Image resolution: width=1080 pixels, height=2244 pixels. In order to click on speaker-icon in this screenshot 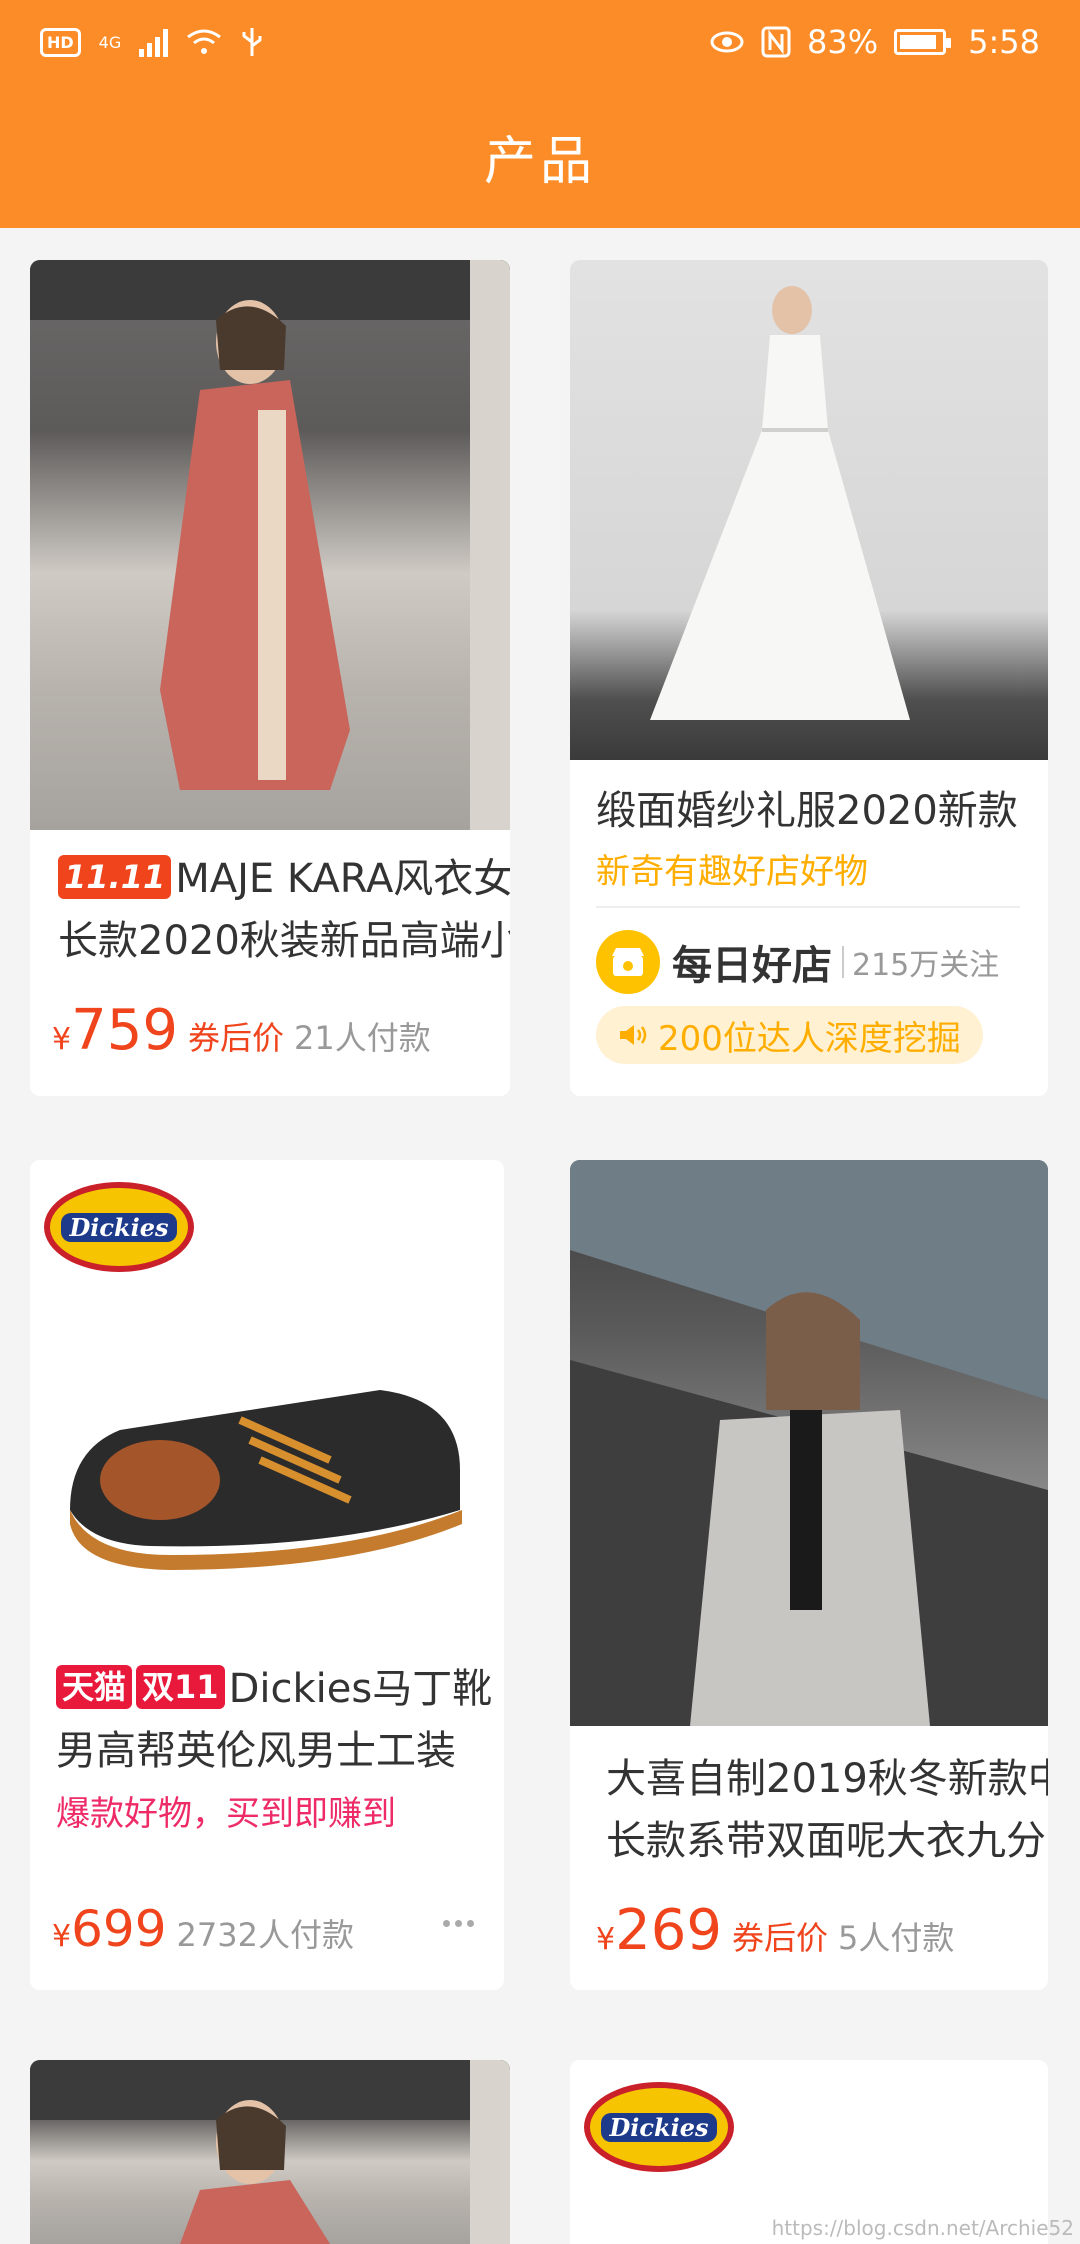, I will do `click(633, 1035)`.